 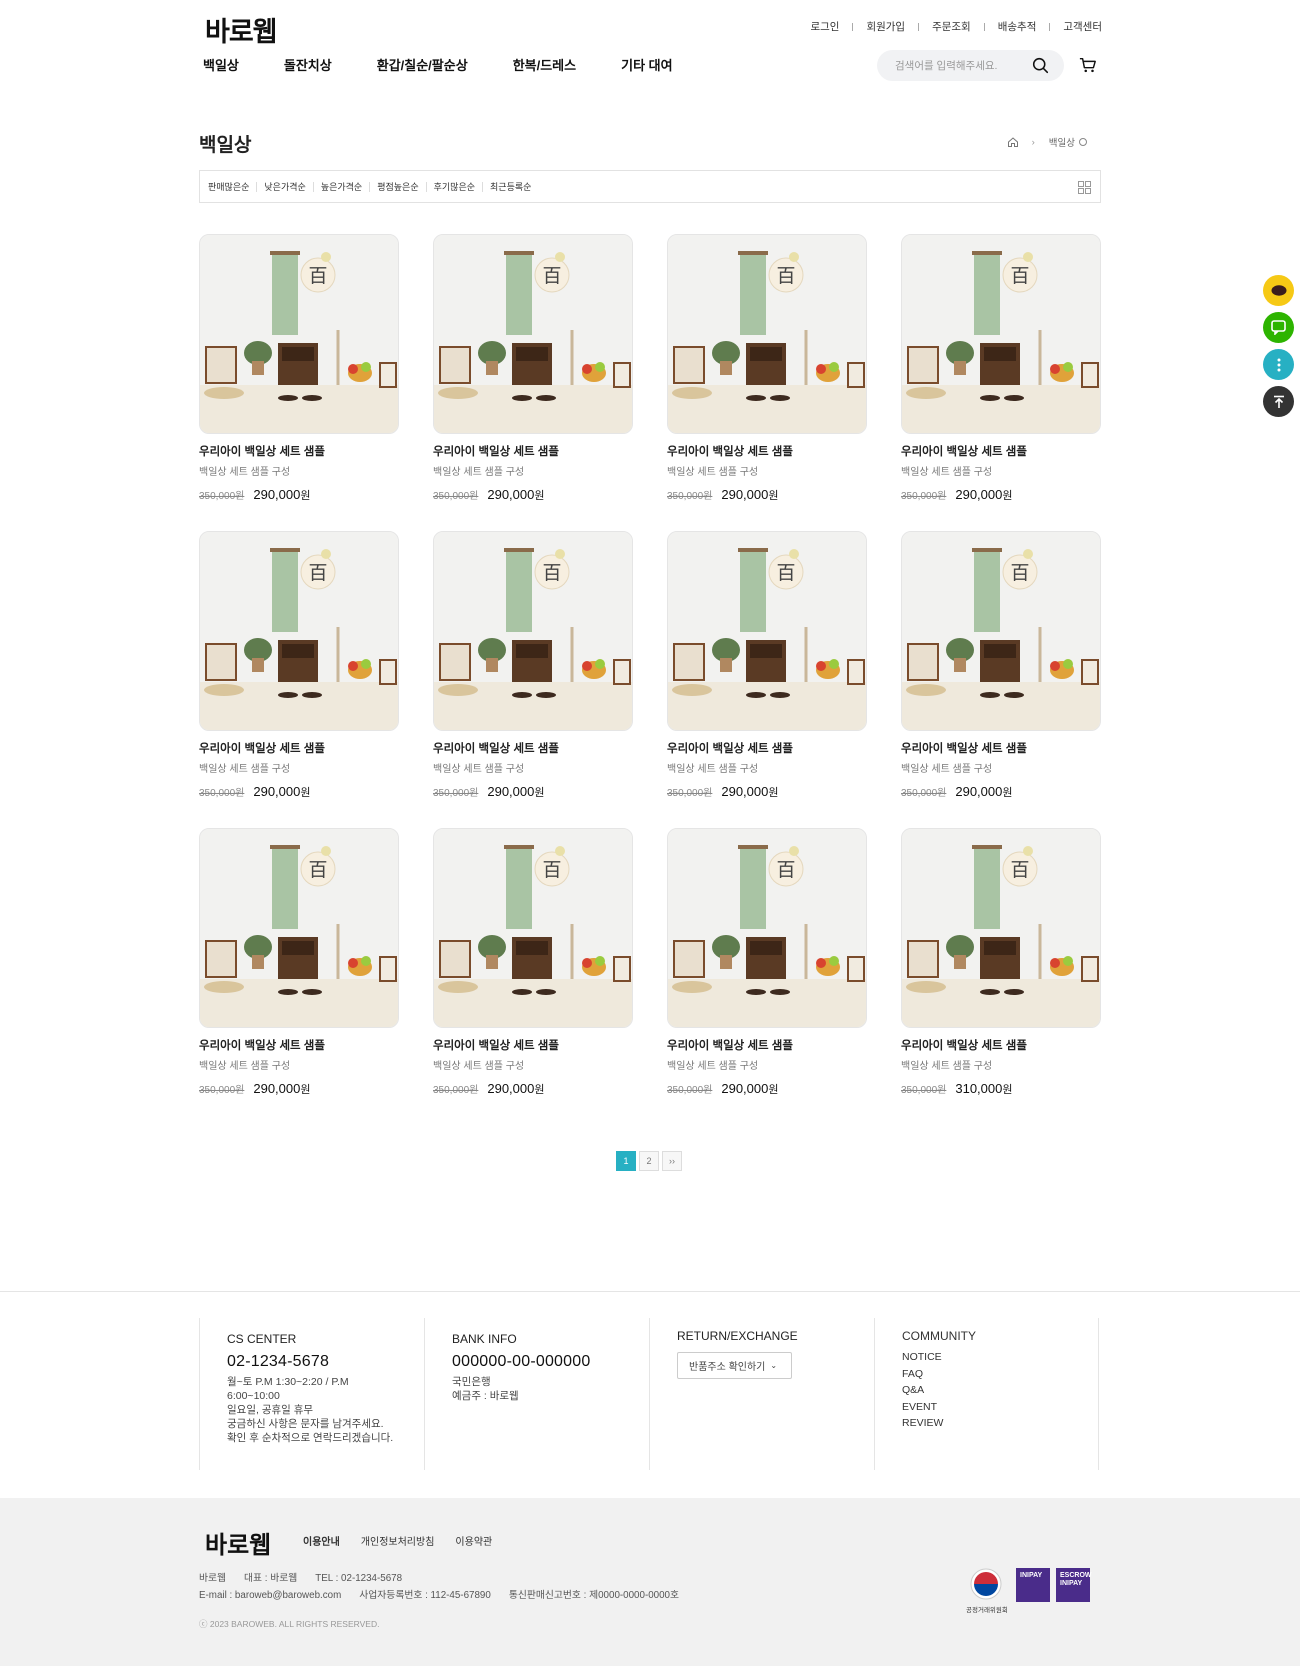 What do you see at coordinates (734, 1365) in the screenshot?
I see `return-address-button: 반품주소 확인하기 ⌄` at bounding box center [734, 1365].